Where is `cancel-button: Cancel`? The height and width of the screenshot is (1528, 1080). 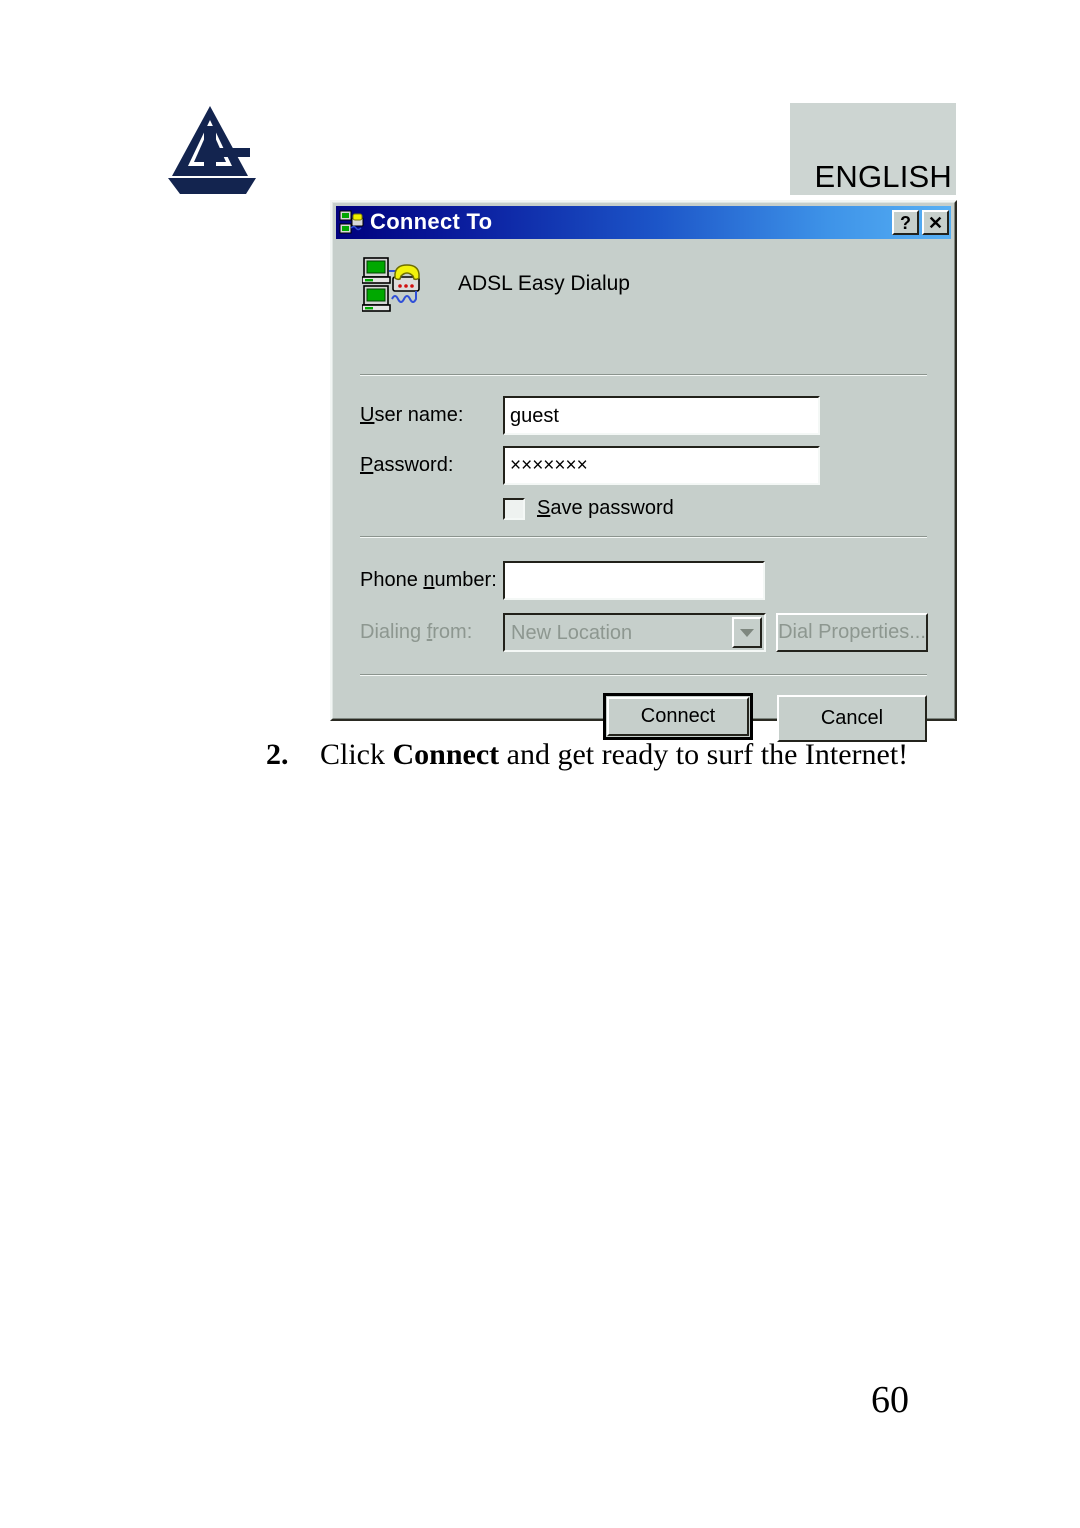 cancel-button: Cancel is located at coordinates (852, 718).